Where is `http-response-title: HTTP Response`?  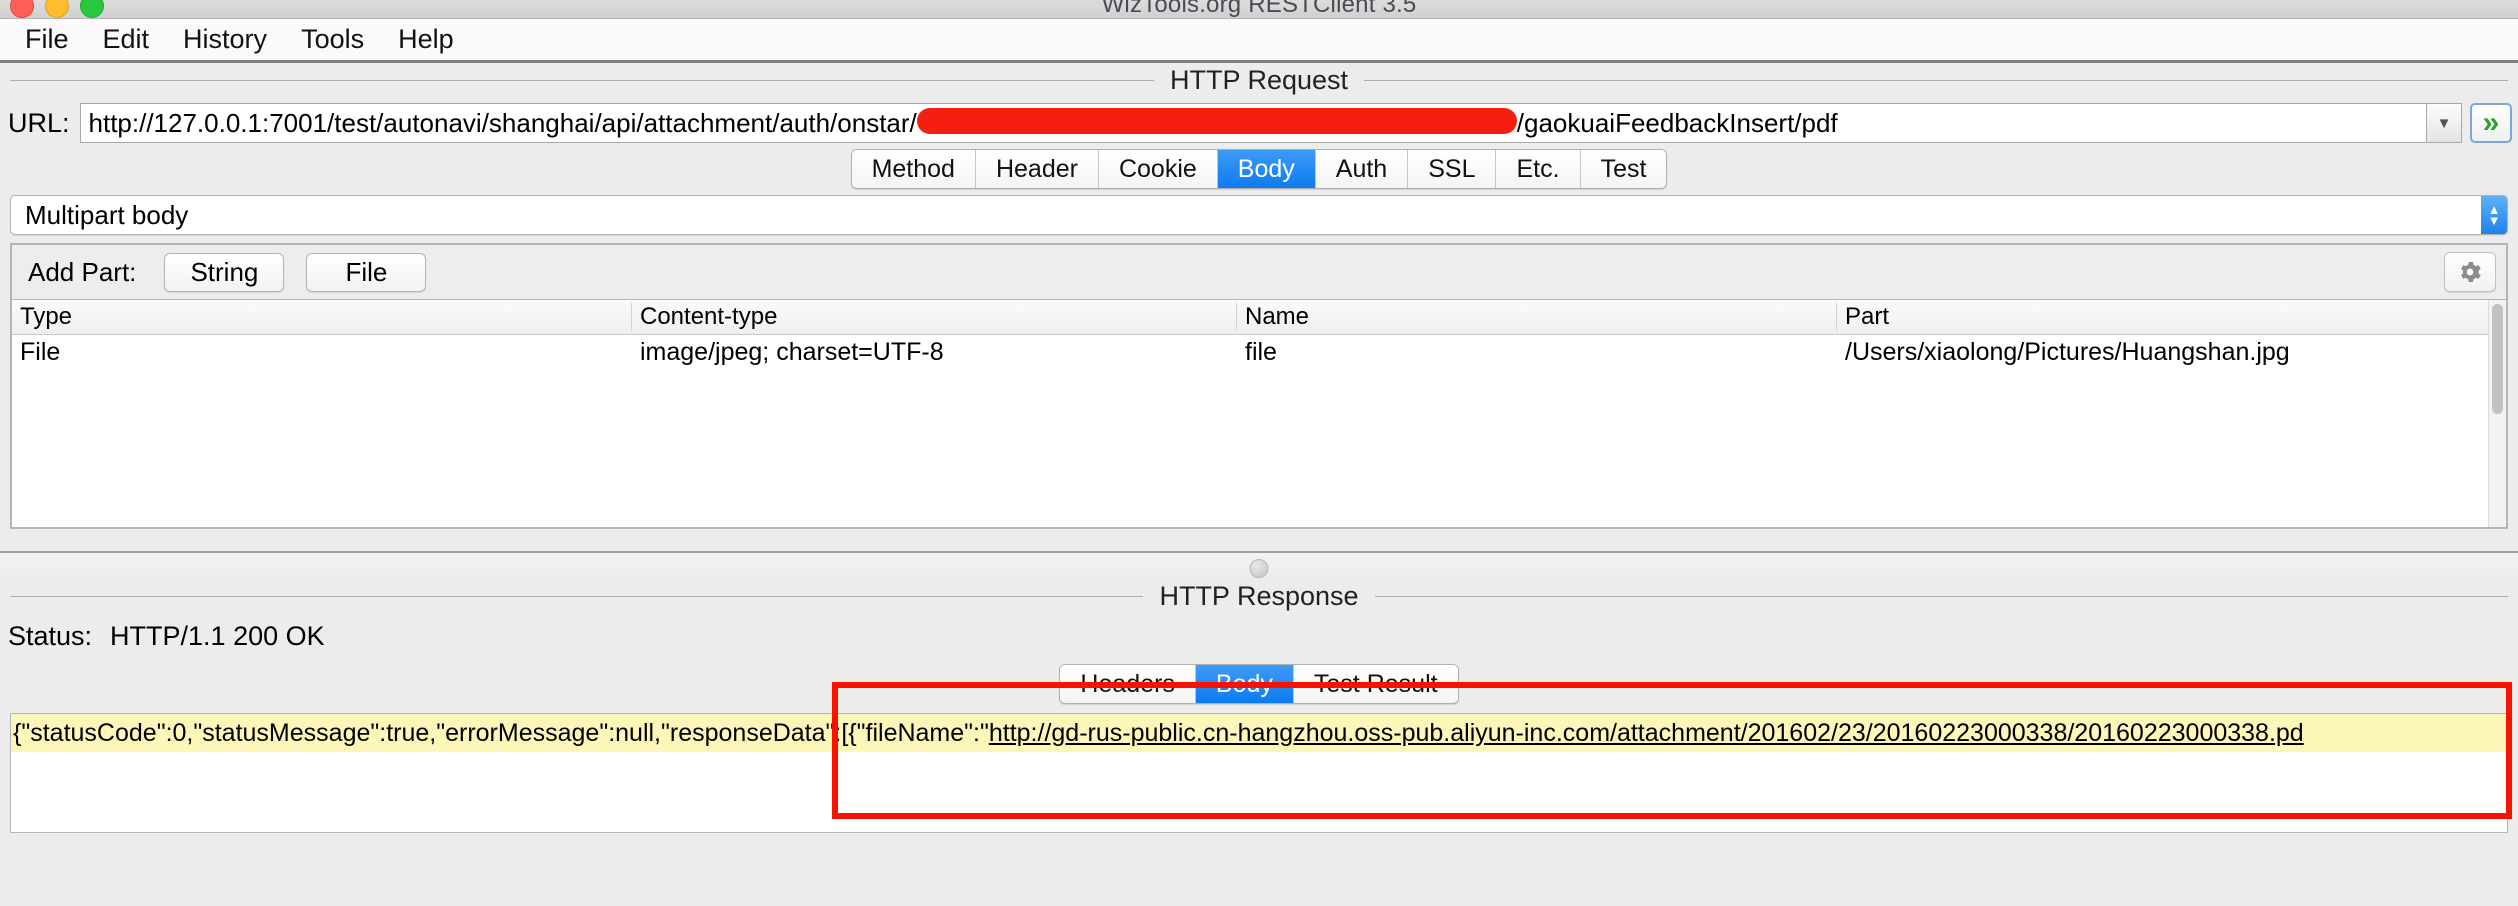
http-response-title: HTTP Response is located at coordinates (1259, 595).